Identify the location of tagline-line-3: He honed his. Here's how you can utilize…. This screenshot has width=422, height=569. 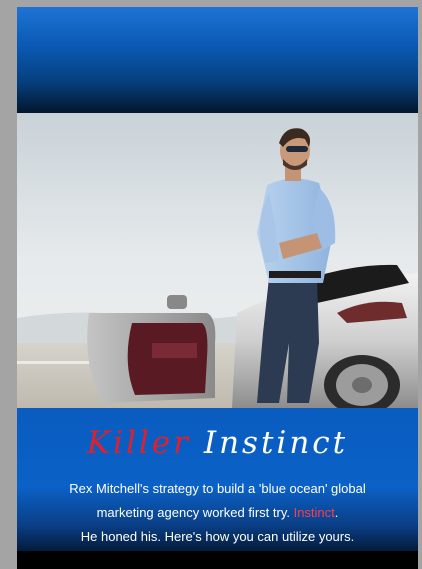
(217, 536).